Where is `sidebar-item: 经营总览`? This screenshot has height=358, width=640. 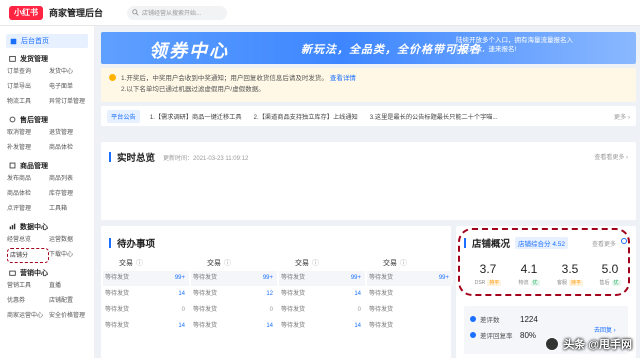 sidebar-item: 经营总览 is located at coordinates (28, 240).